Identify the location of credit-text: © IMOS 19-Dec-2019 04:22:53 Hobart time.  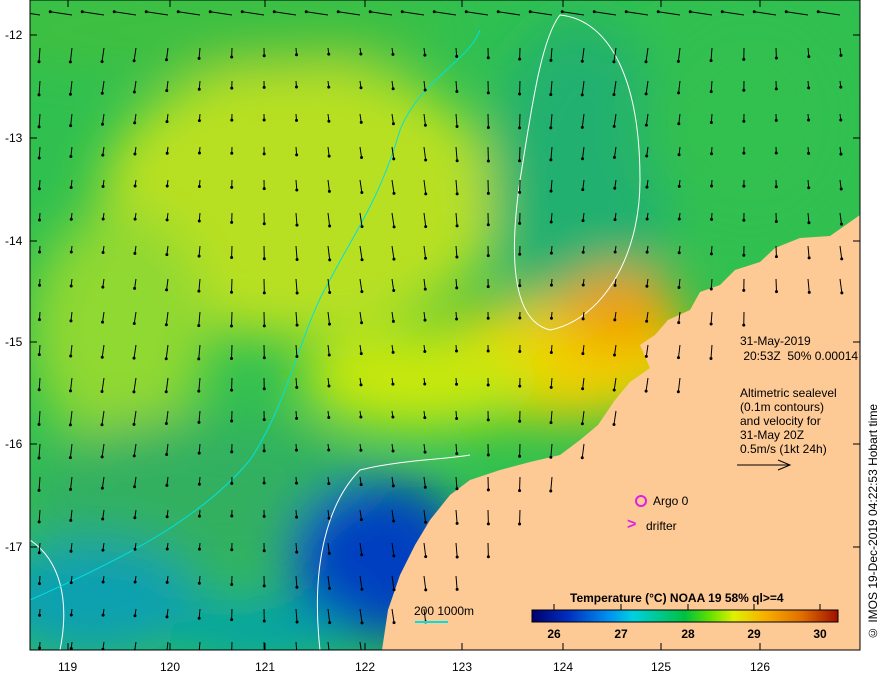
(873, 521).